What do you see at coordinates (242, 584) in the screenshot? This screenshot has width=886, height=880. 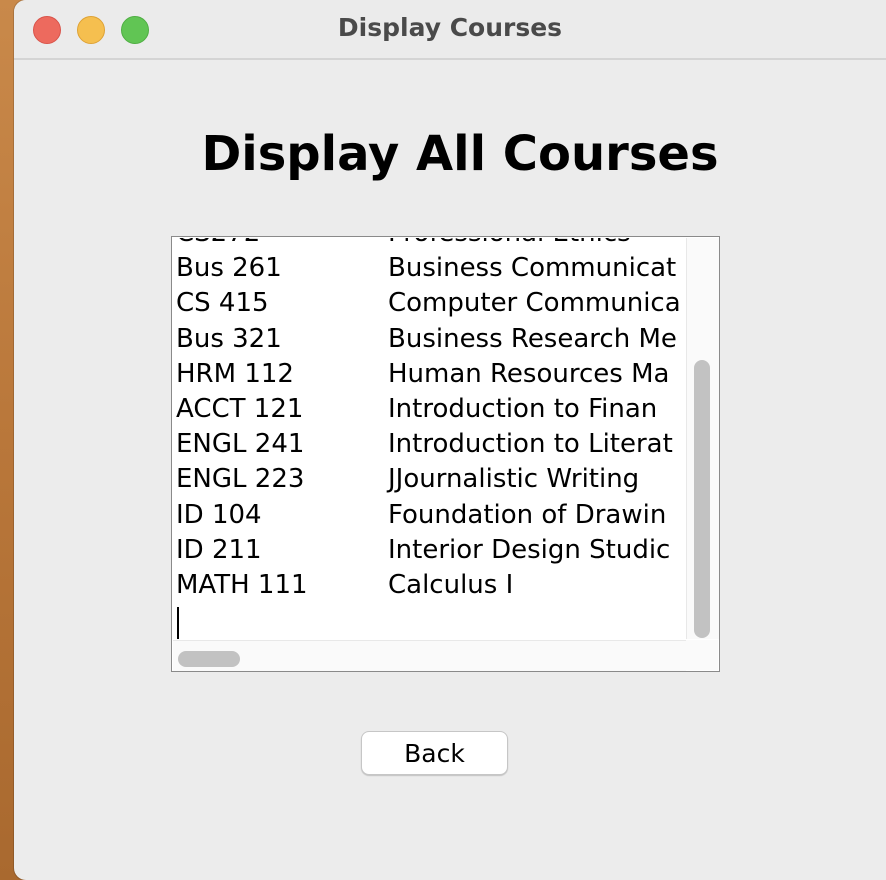 I see `course-code: MATH 111` at bounding box center [242, 584].